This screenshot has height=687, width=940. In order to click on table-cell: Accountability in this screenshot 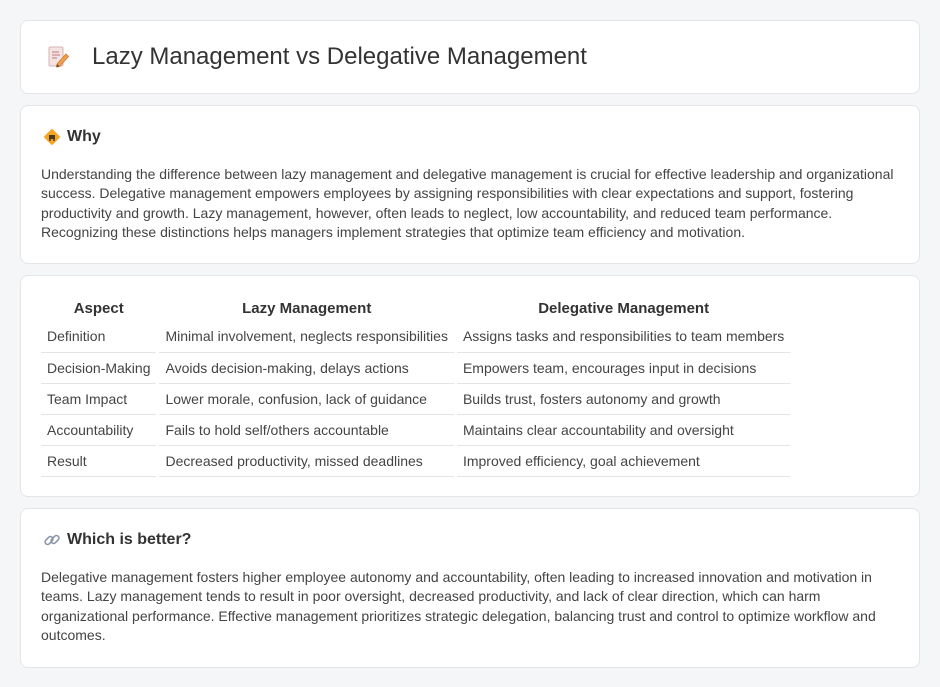, I will do `click(99, 430)`.